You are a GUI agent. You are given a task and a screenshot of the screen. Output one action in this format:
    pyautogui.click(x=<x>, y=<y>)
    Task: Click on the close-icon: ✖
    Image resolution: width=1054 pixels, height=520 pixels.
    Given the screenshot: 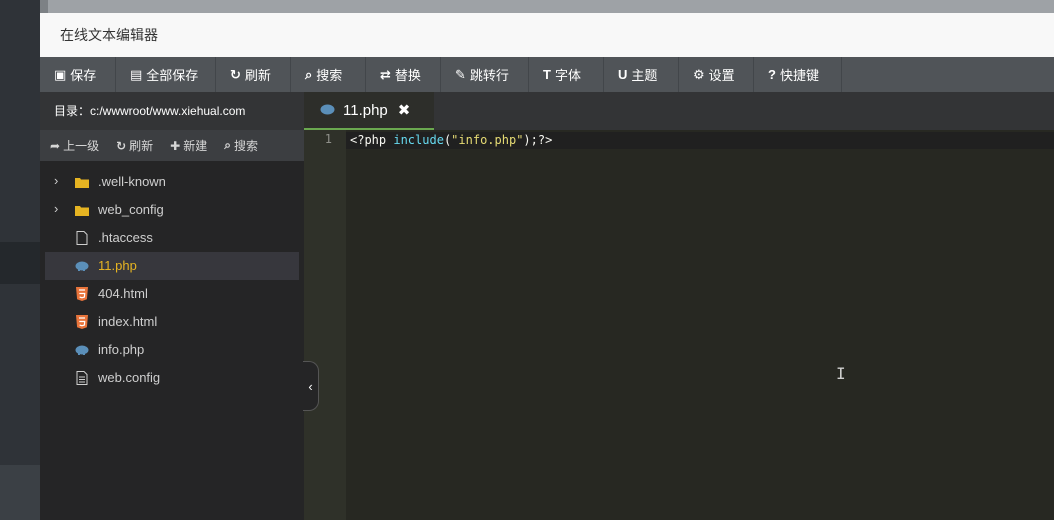 What is the action you would take?
    pyautogui.click(x=404, y=110)
    